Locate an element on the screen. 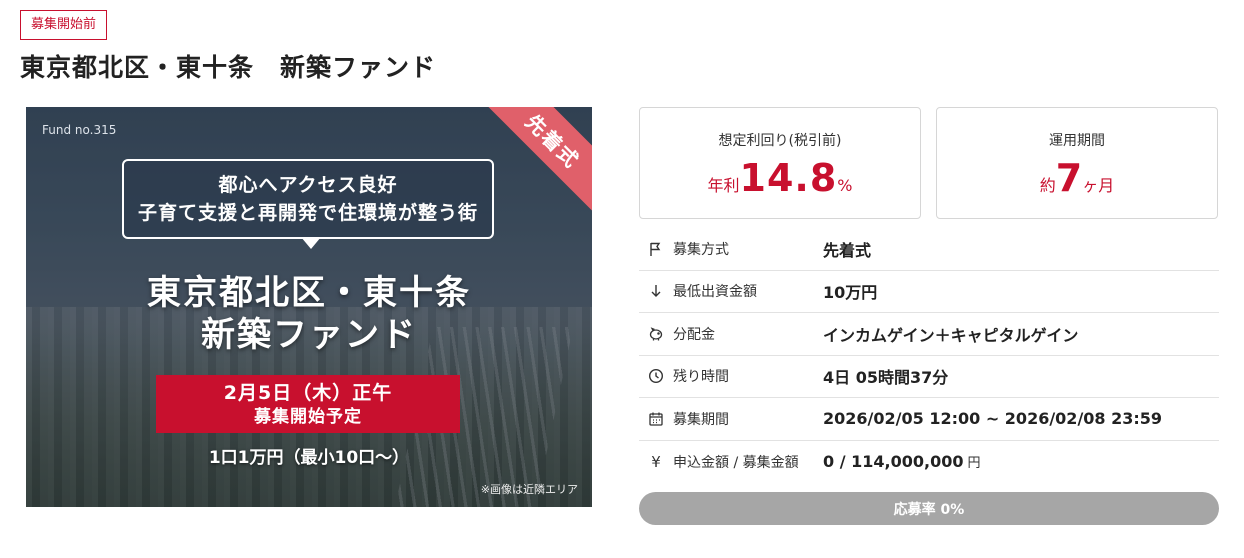  arrow-down-icon is located at coordinates (656, 291).